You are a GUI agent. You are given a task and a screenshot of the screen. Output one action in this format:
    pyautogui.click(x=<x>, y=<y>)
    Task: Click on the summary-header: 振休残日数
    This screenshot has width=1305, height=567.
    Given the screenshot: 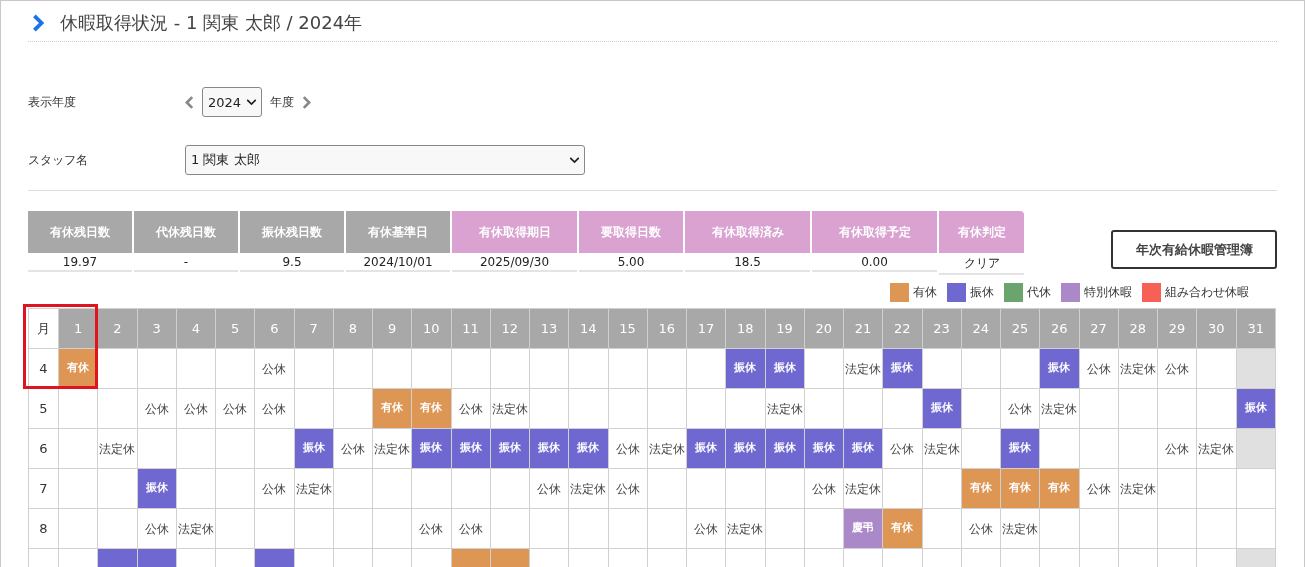 What is the action you would take?
    pyautogui.click(x=292, y=232)
    